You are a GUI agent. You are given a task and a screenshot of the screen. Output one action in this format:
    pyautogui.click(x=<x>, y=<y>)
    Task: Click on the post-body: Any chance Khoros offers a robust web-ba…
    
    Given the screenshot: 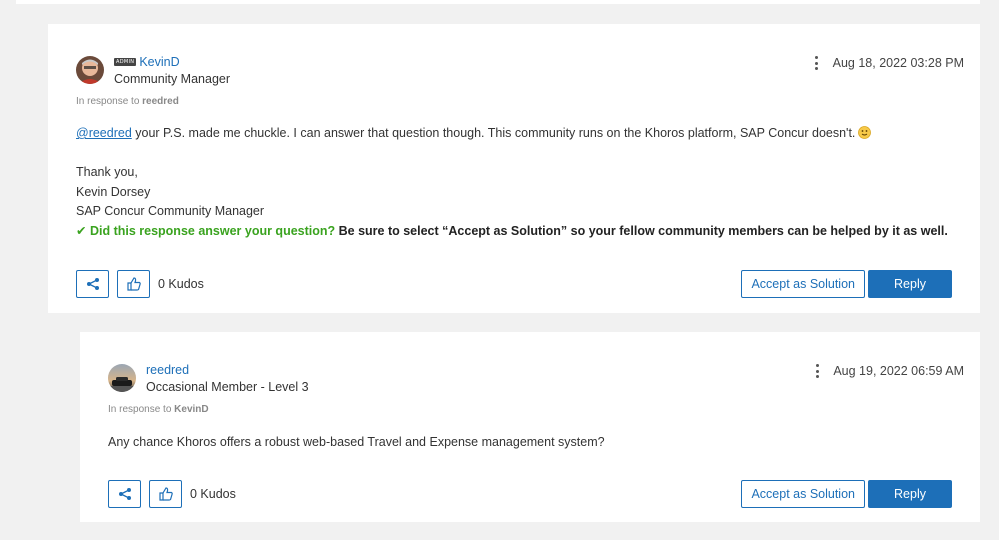 What is the action you would take?
    pyautogui.click(x=356, y=442)
    